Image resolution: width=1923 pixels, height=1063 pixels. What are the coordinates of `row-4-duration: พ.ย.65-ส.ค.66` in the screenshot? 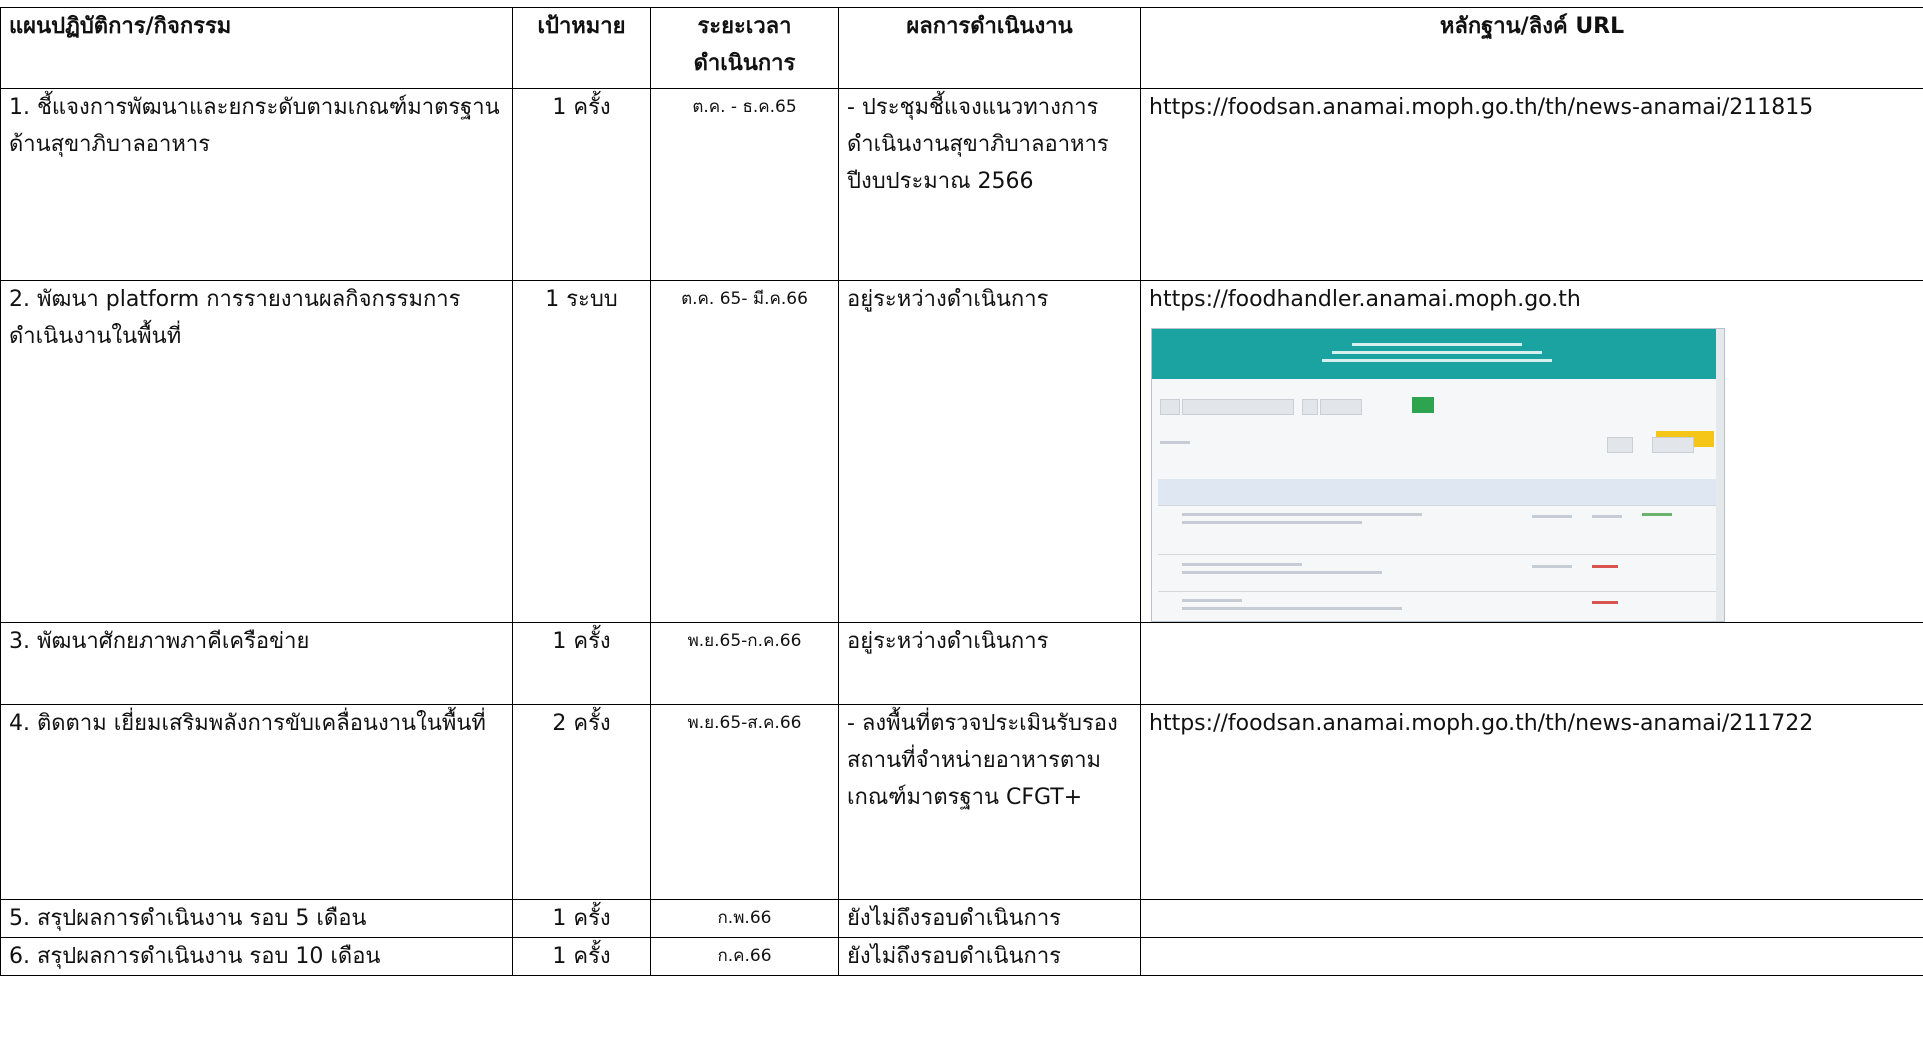 It's located at (744, 802).